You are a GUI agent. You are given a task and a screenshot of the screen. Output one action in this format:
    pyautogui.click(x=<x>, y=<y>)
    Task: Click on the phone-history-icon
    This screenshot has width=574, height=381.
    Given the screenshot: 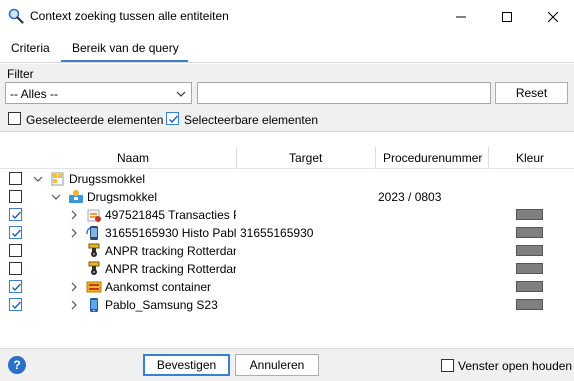 What is the action you would take?
    pyautogui.click(x=94, y=233)
    